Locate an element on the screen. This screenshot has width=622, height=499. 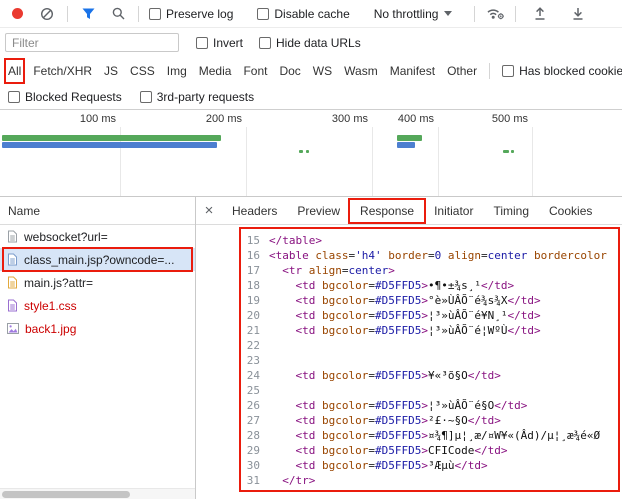
disable-cache-checkbox: Disable cache is located at coordinates (303, 14).